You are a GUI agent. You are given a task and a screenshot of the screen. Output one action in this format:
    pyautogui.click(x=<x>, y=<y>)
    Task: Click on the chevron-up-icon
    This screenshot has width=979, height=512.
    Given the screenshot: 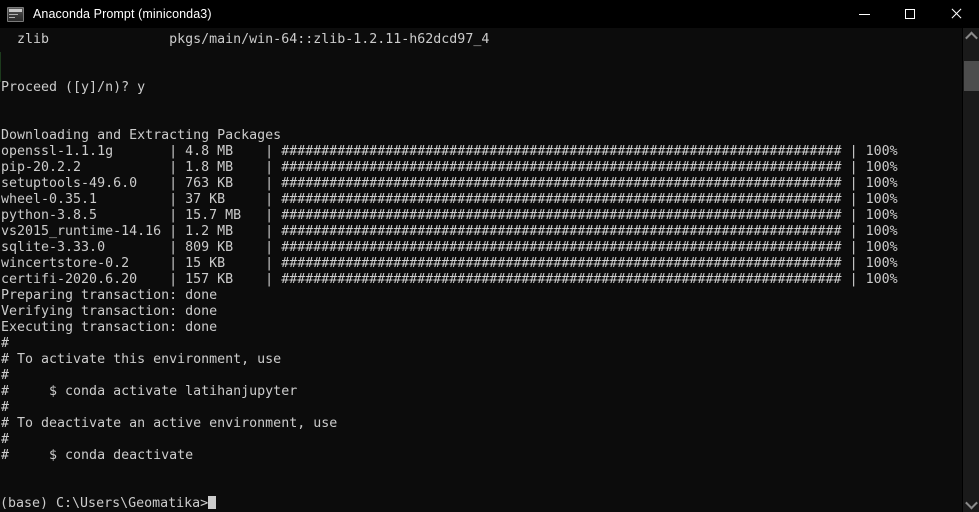 What is the action you would take?
    pyautogui.click(x=971, y=37)
    